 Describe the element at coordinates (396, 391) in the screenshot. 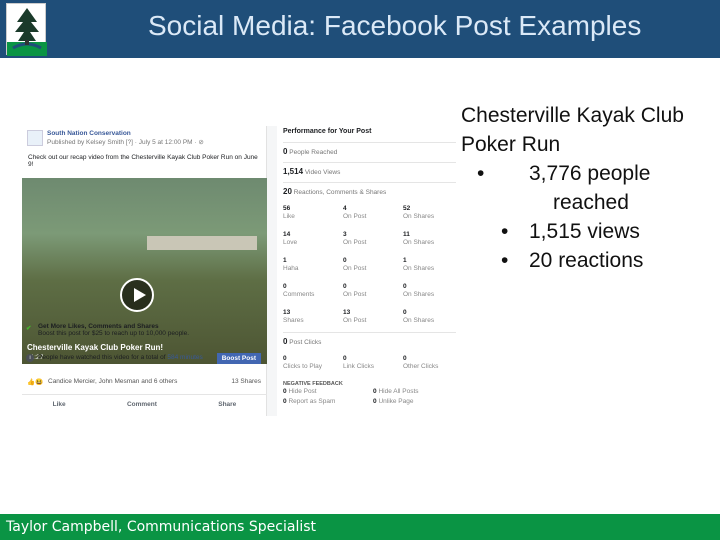

I see `neg-item: 0 Hide All Posts` at that location.